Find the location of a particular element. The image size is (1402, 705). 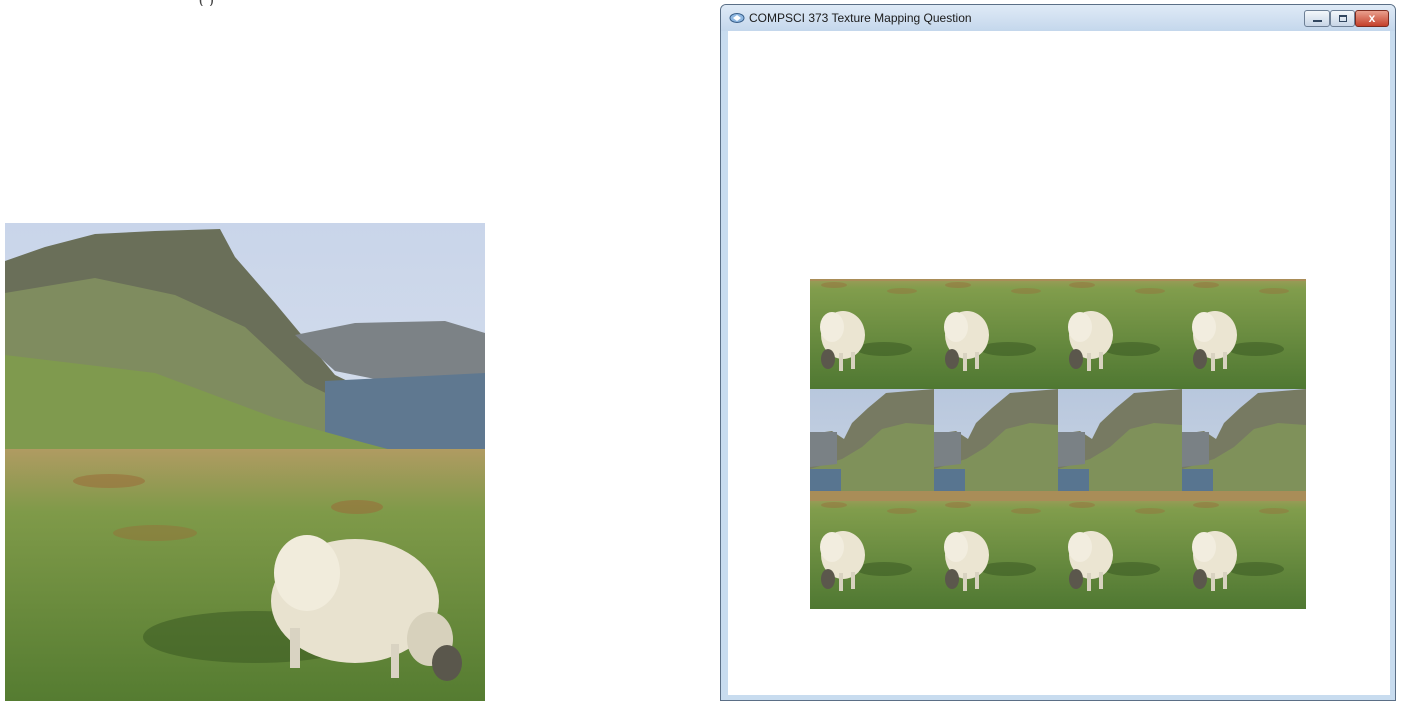

window-title-bar: COMPSCI 373 Texture Mapping Question x is located at coordinates (1058, 18).